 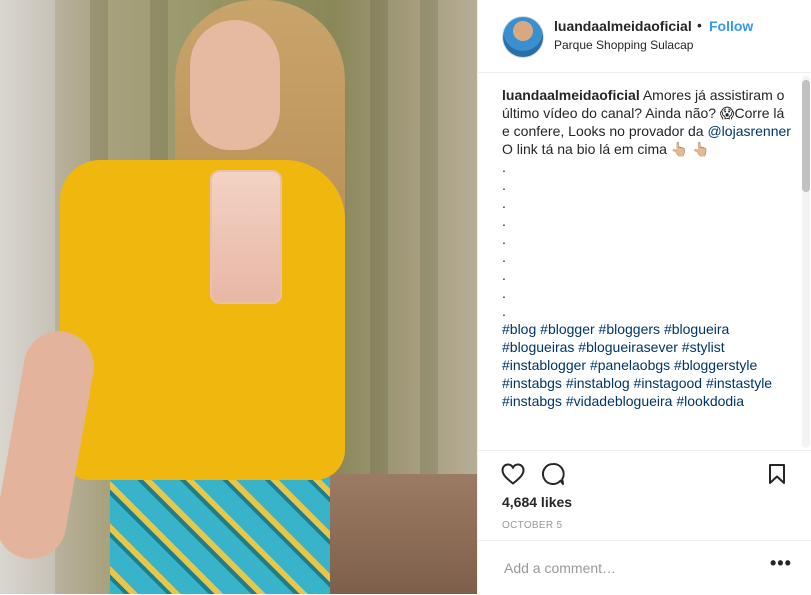 I want to click on hashtag-link: #instablogger, so click(x=544, y=365).